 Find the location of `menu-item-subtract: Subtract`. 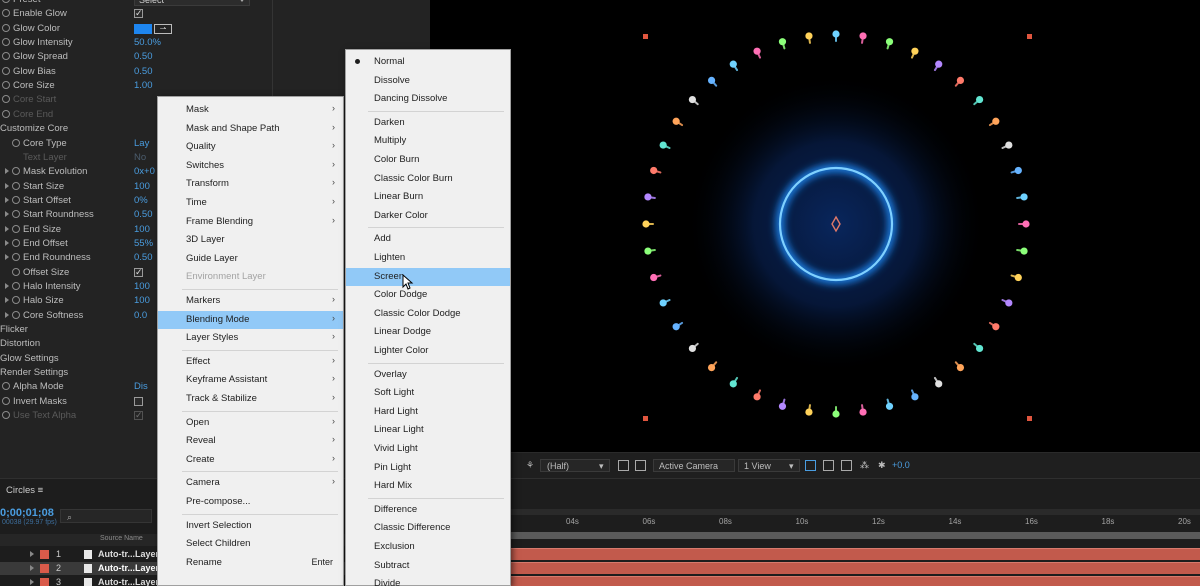

menu-item-subtract: Subtract is located at coordinates (428, 566).